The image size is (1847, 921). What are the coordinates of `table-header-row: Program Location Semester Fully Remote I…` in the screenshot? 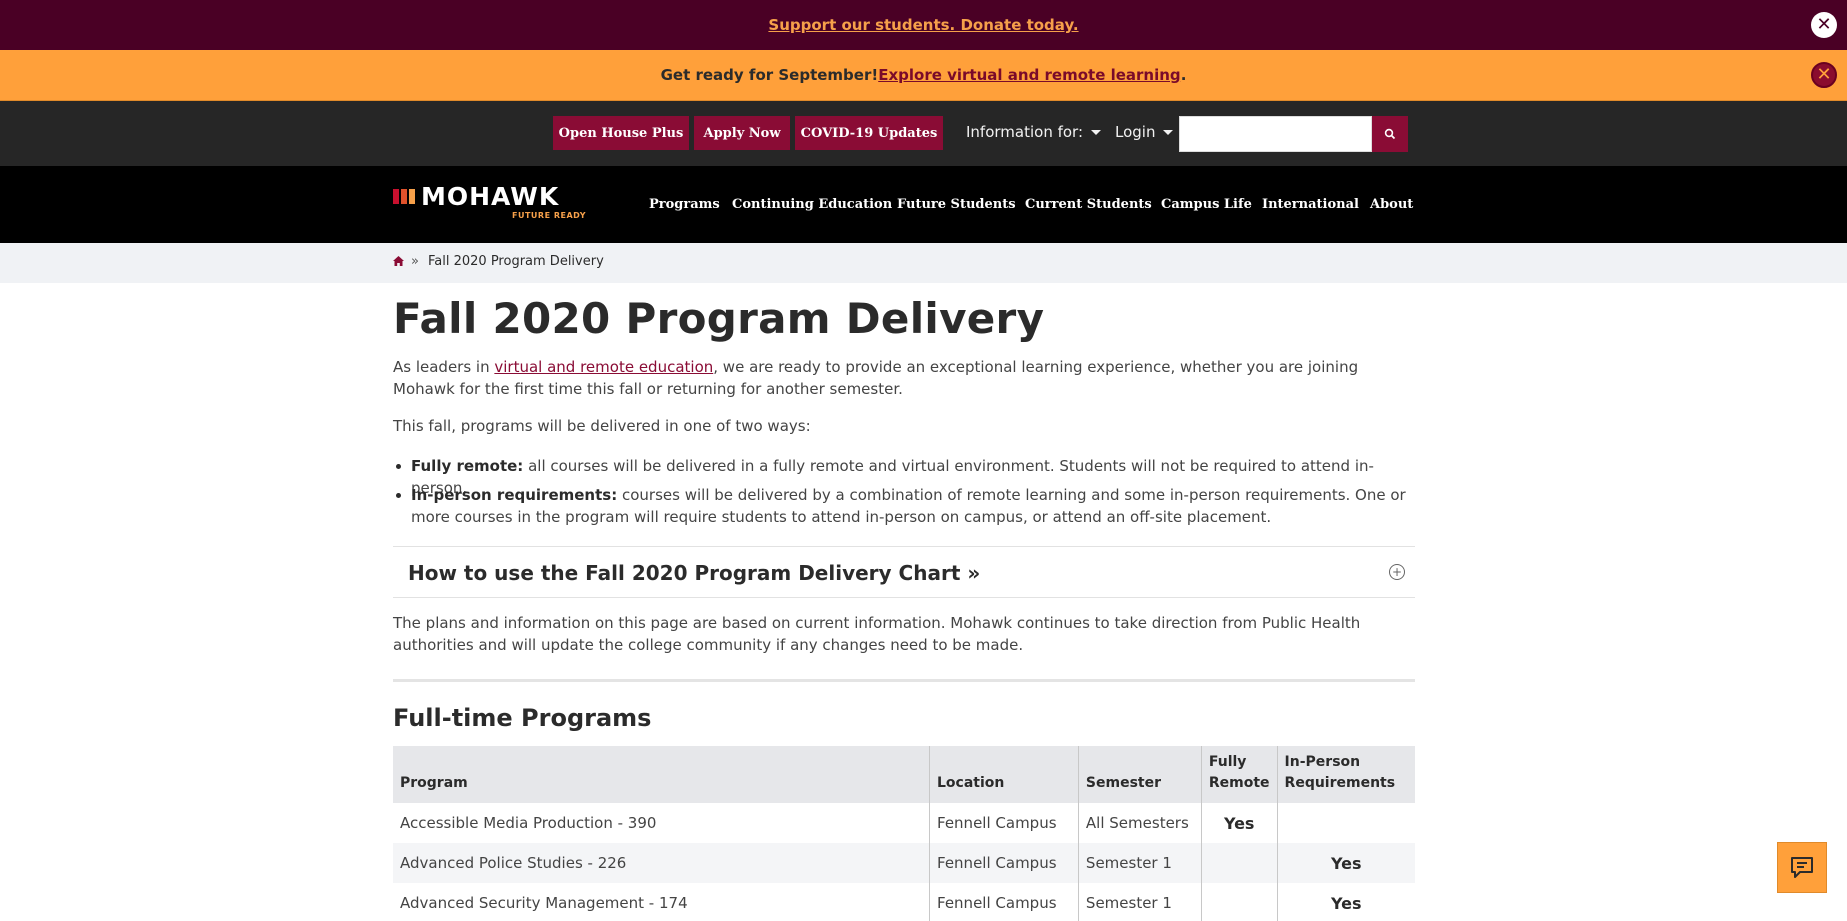 It's located at (904, 774).